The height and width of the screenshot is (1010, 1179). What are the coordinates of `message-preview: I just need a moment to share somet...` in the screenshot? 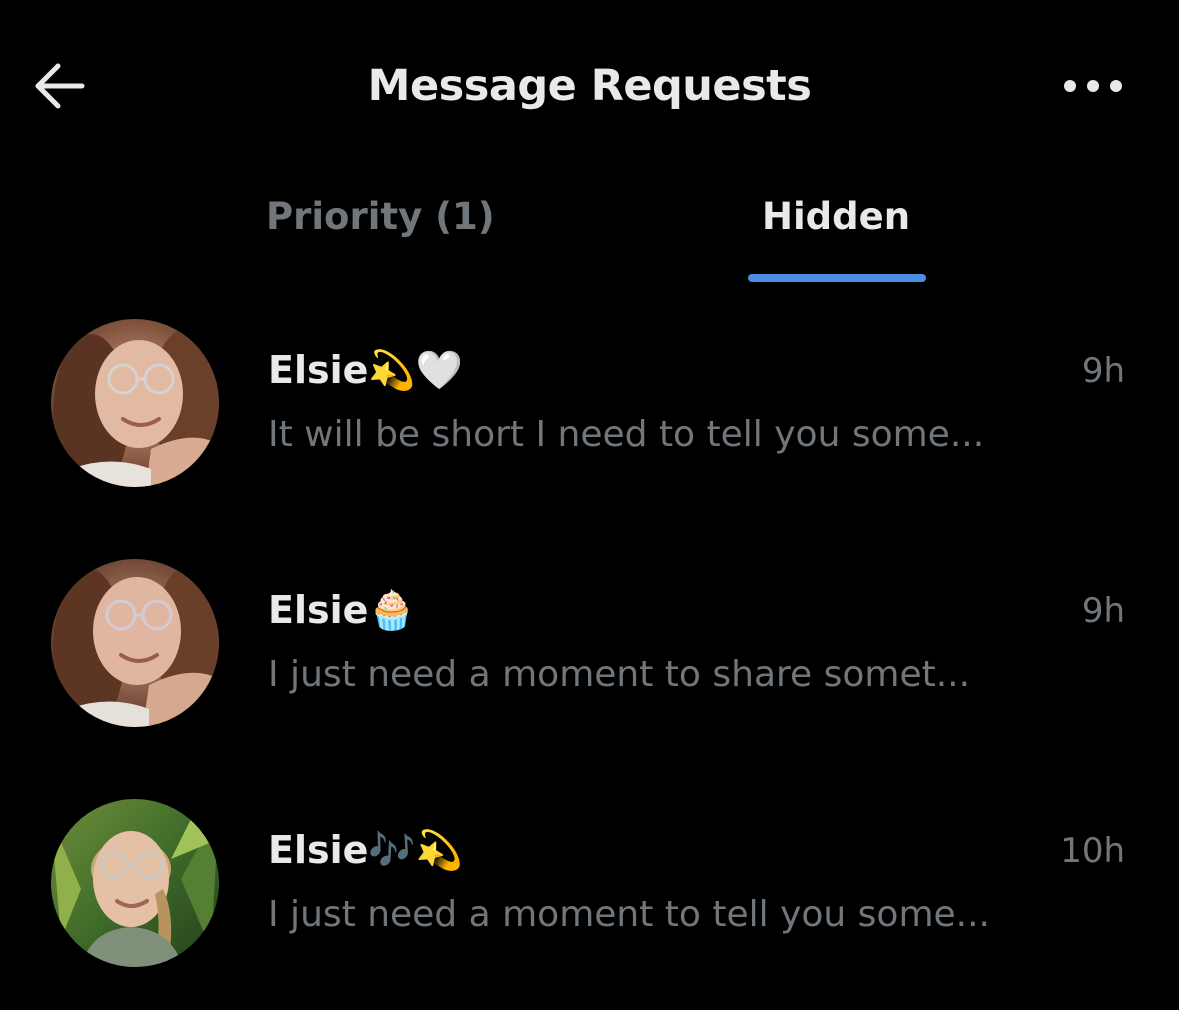 It's located at (619, 674).